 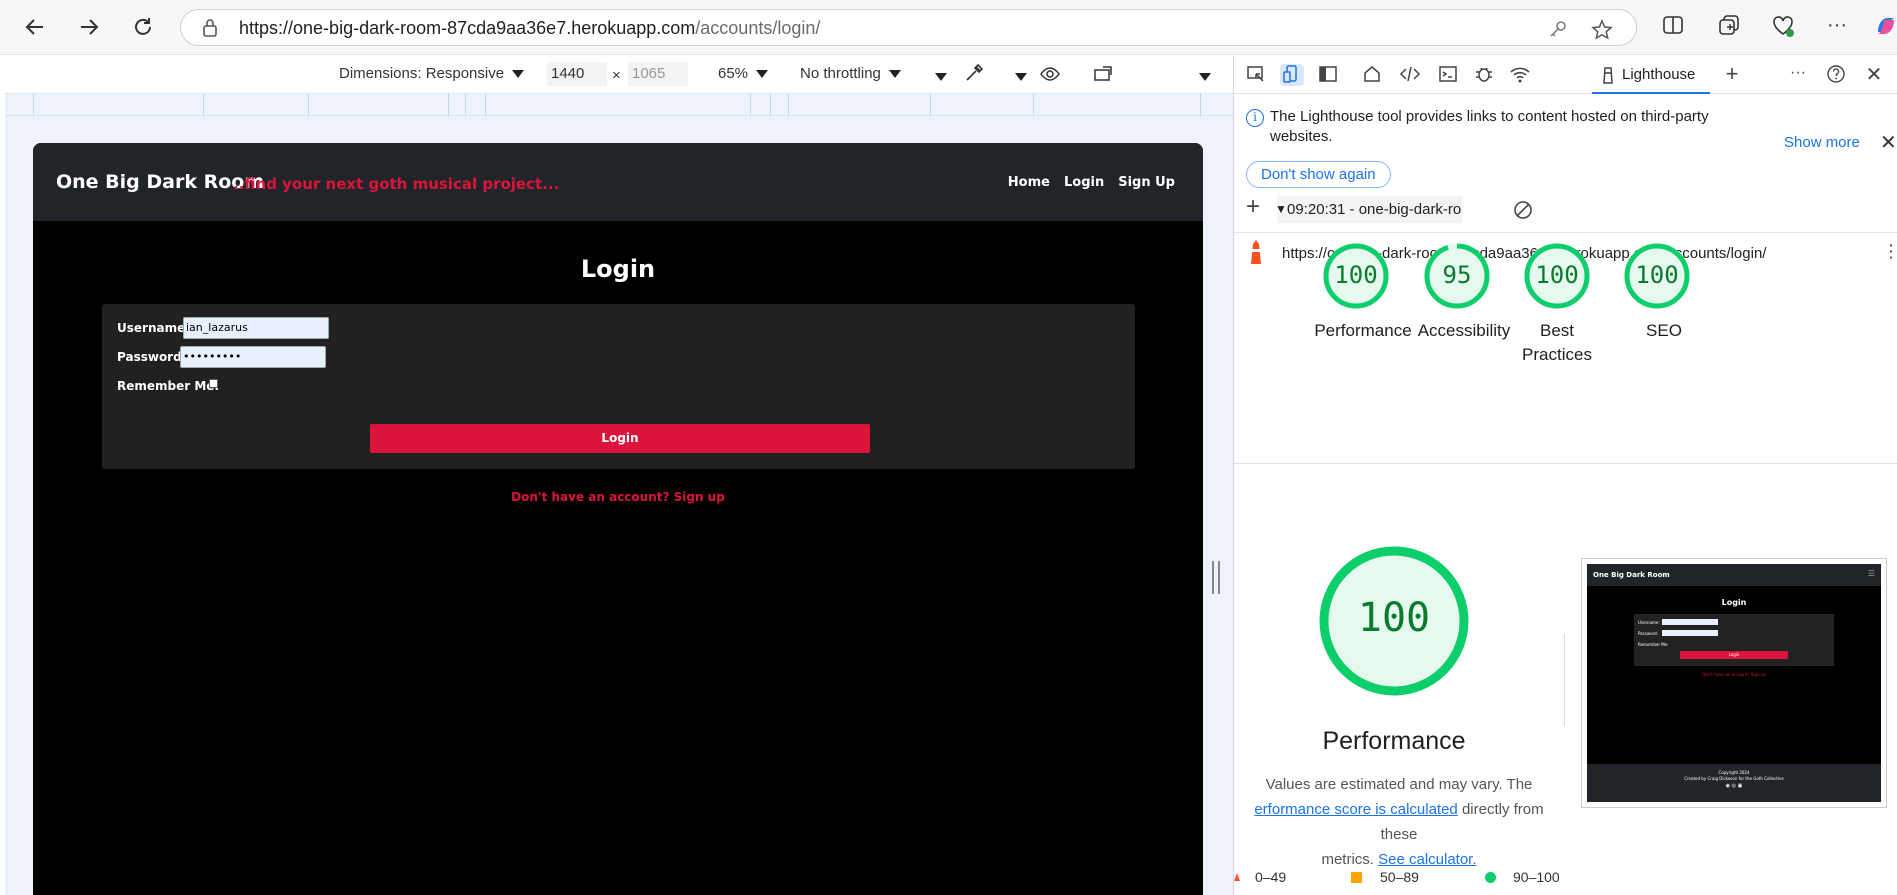 I want to click on dock-side-icon, so click(x=1328, y=75).